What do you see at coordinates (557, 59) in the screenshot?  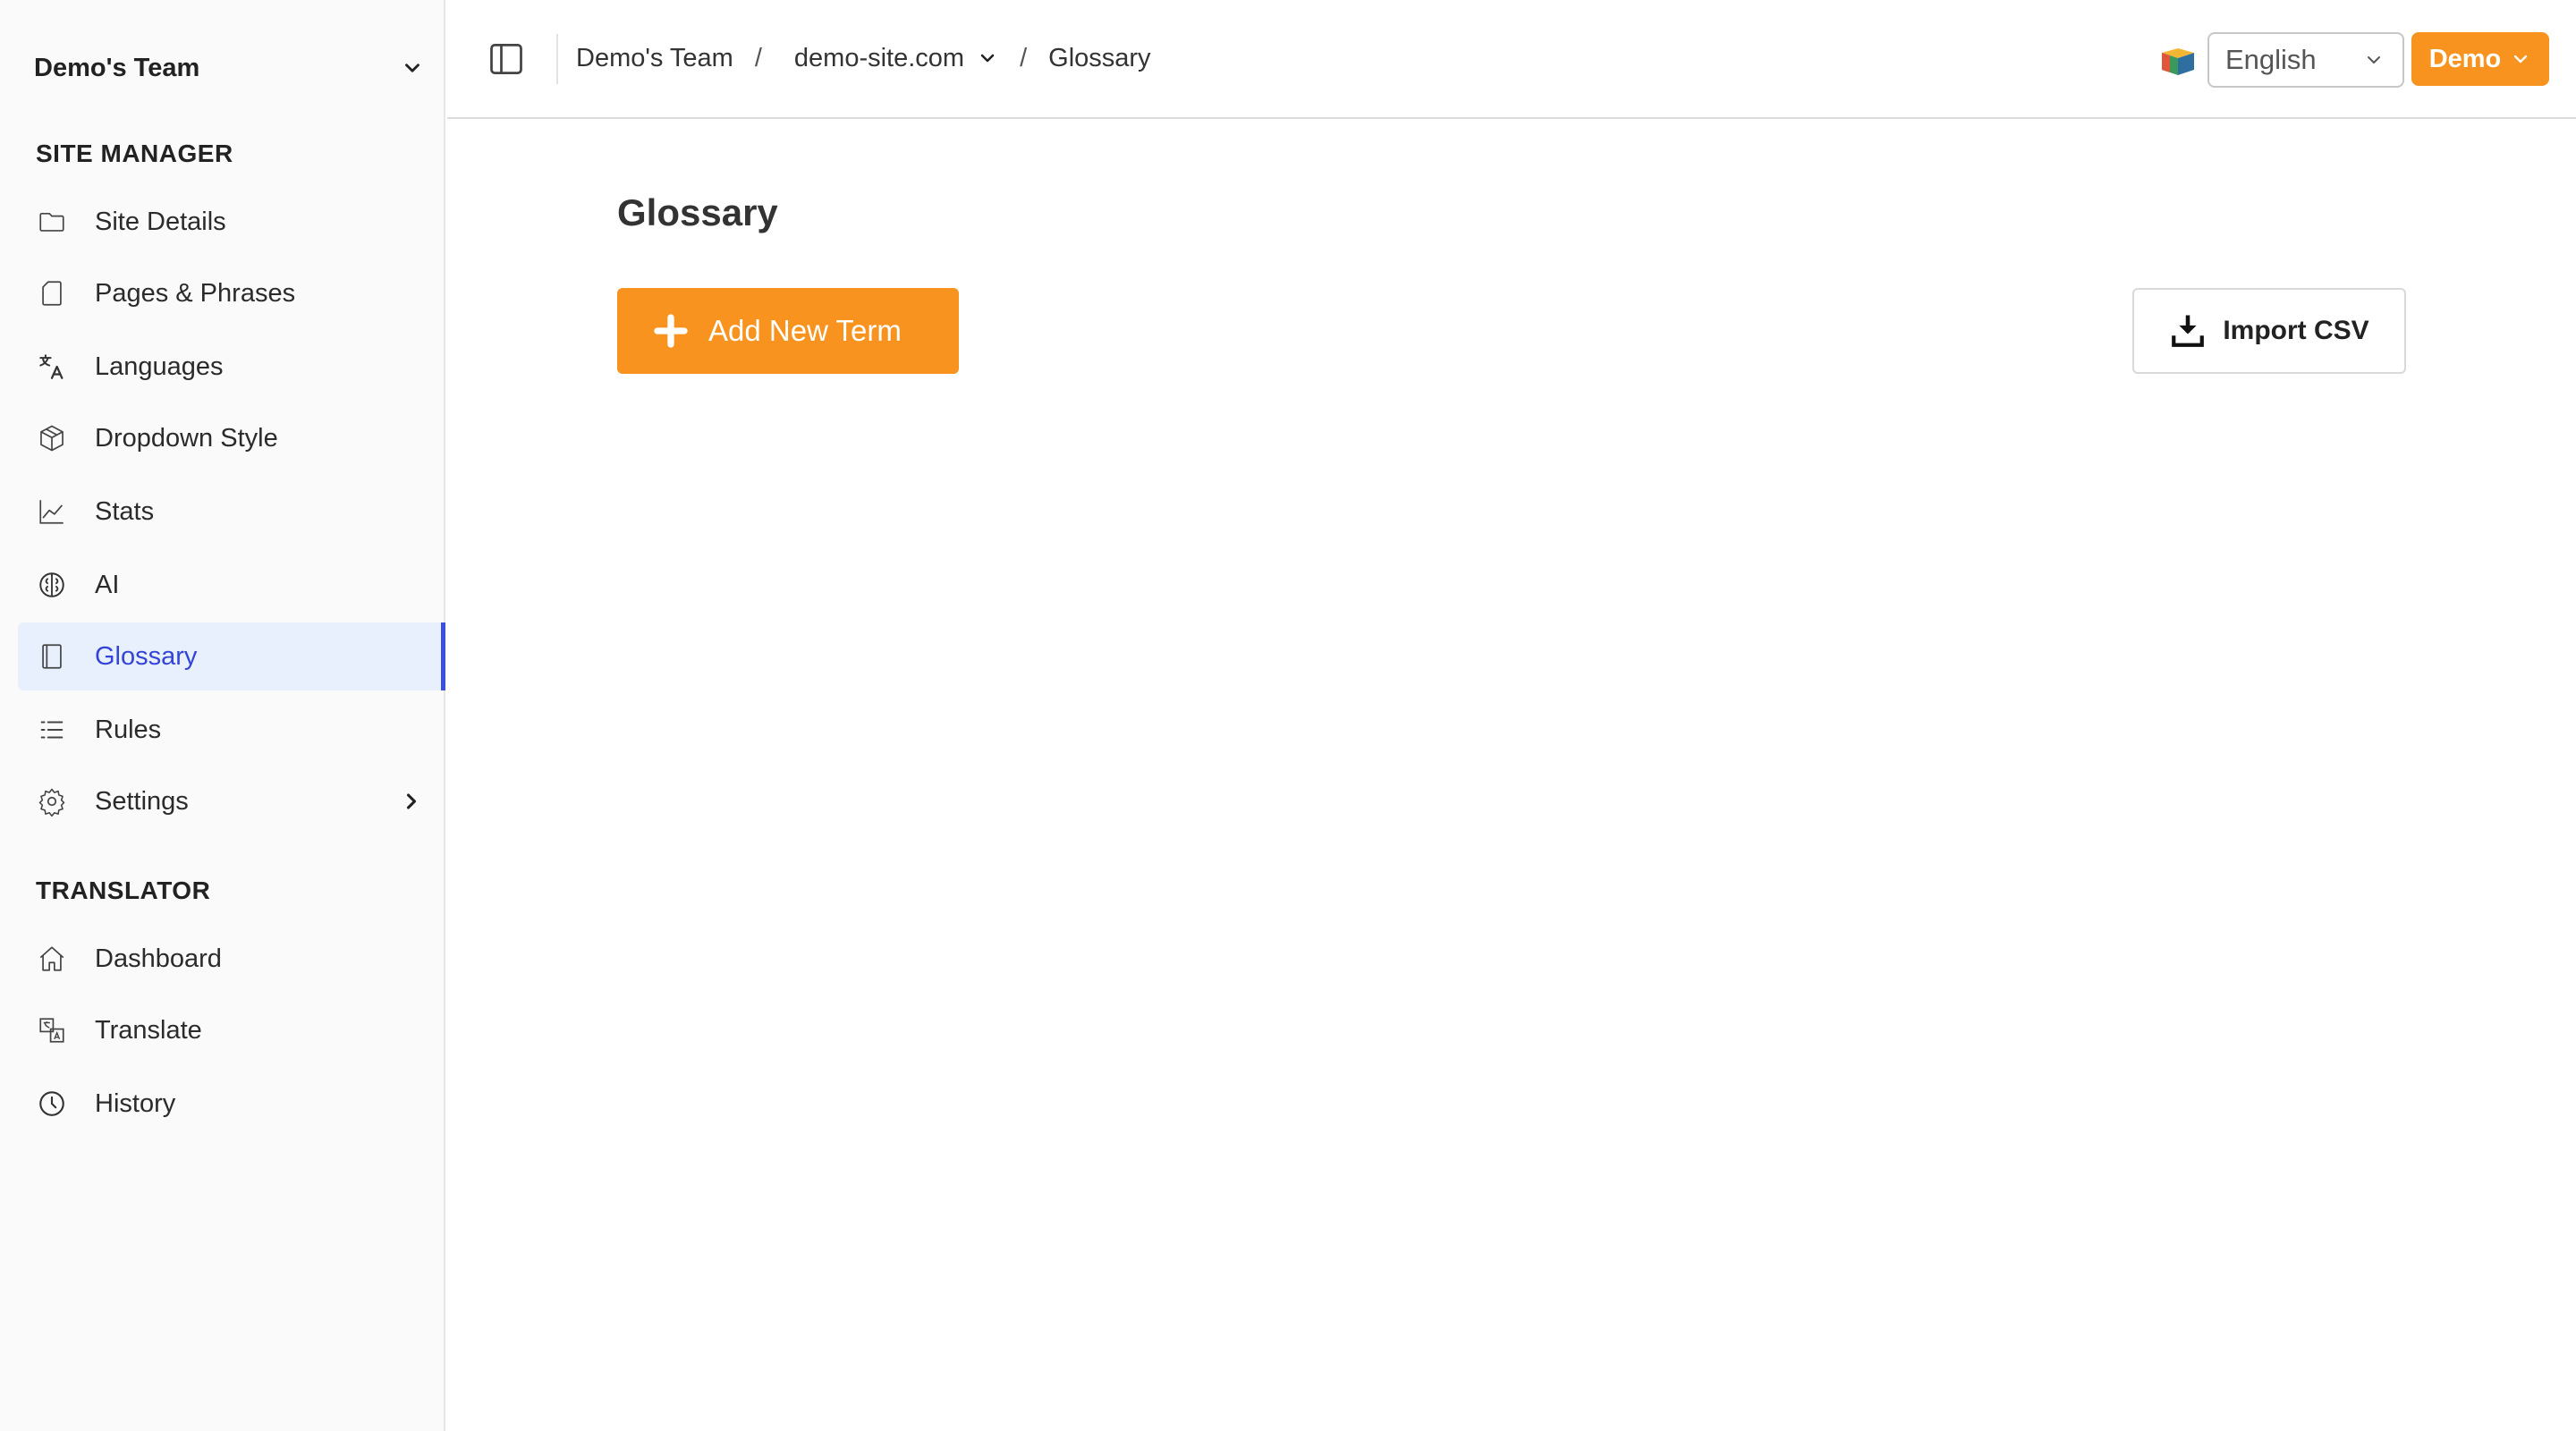 I see `divider` at bounding box center [557, 59].